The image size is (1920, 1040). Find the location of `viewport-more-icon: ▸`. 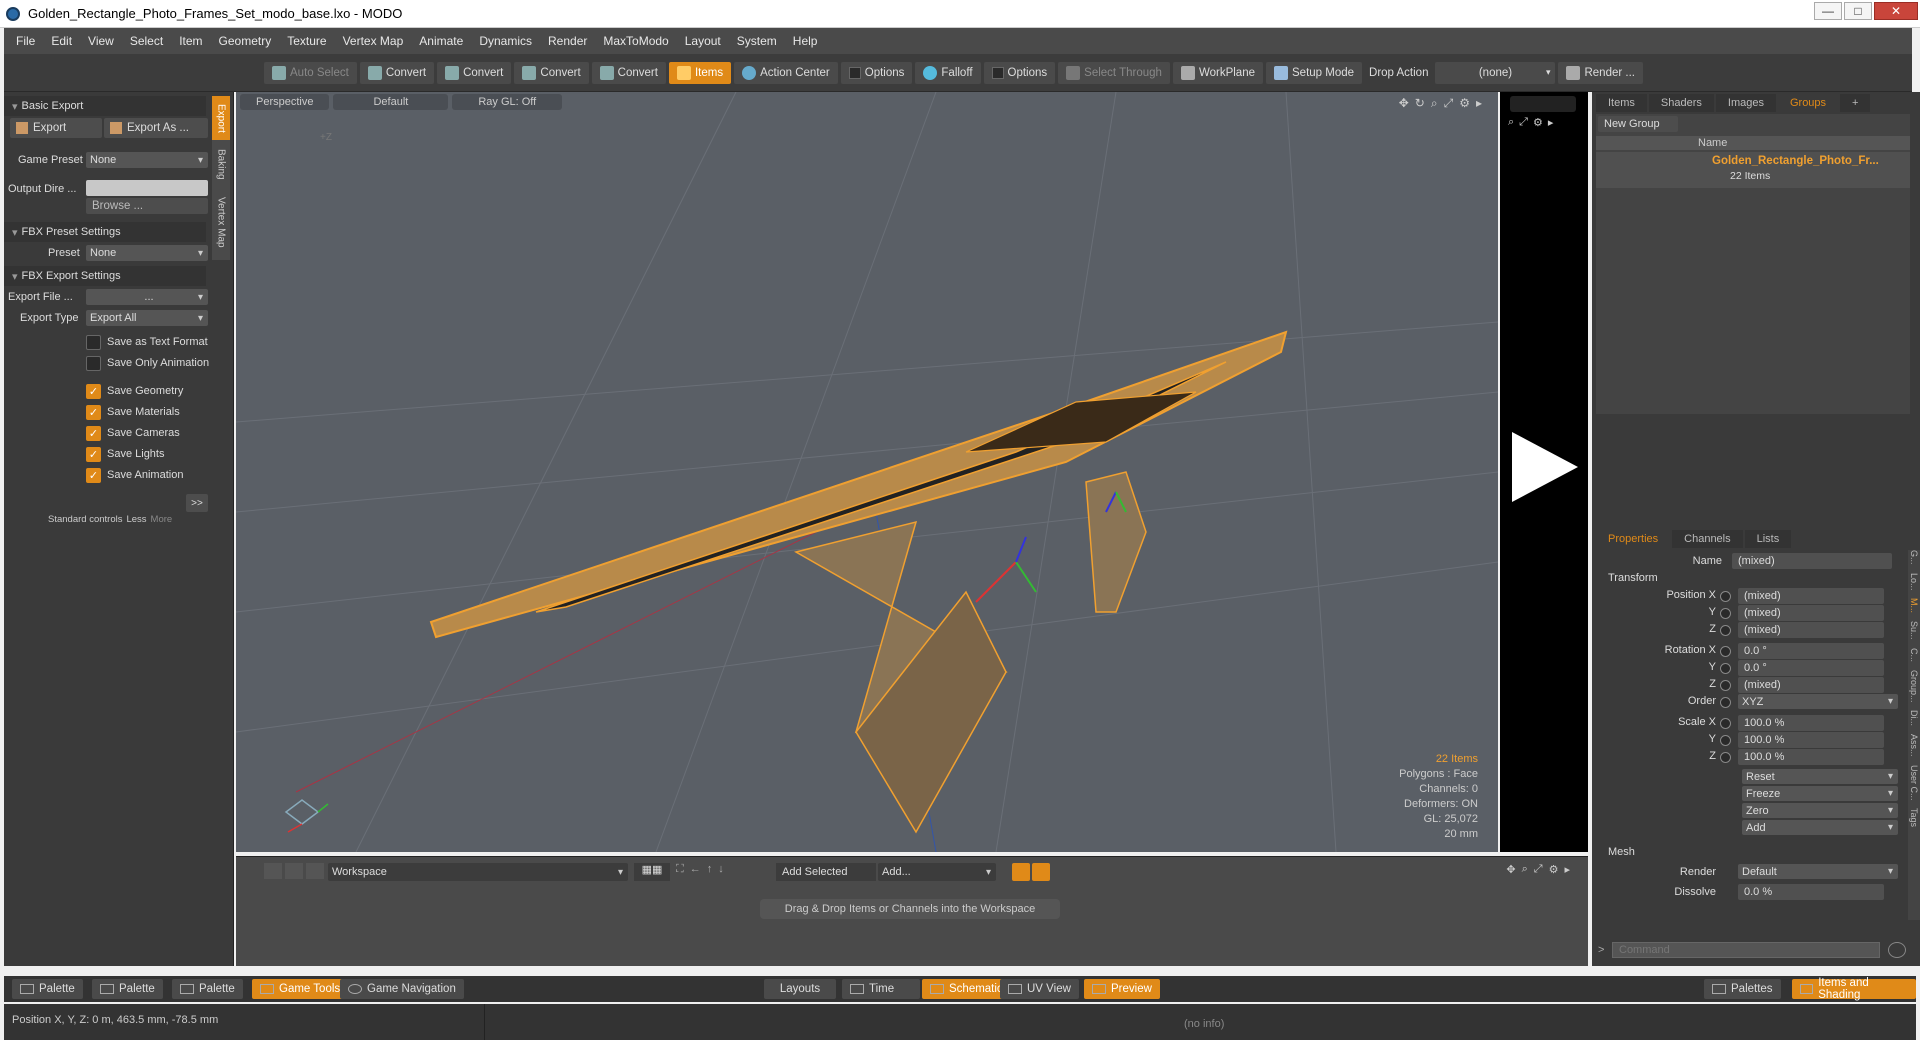

viewport-more-icon: ▸ is located at coordinates (1479, 103).